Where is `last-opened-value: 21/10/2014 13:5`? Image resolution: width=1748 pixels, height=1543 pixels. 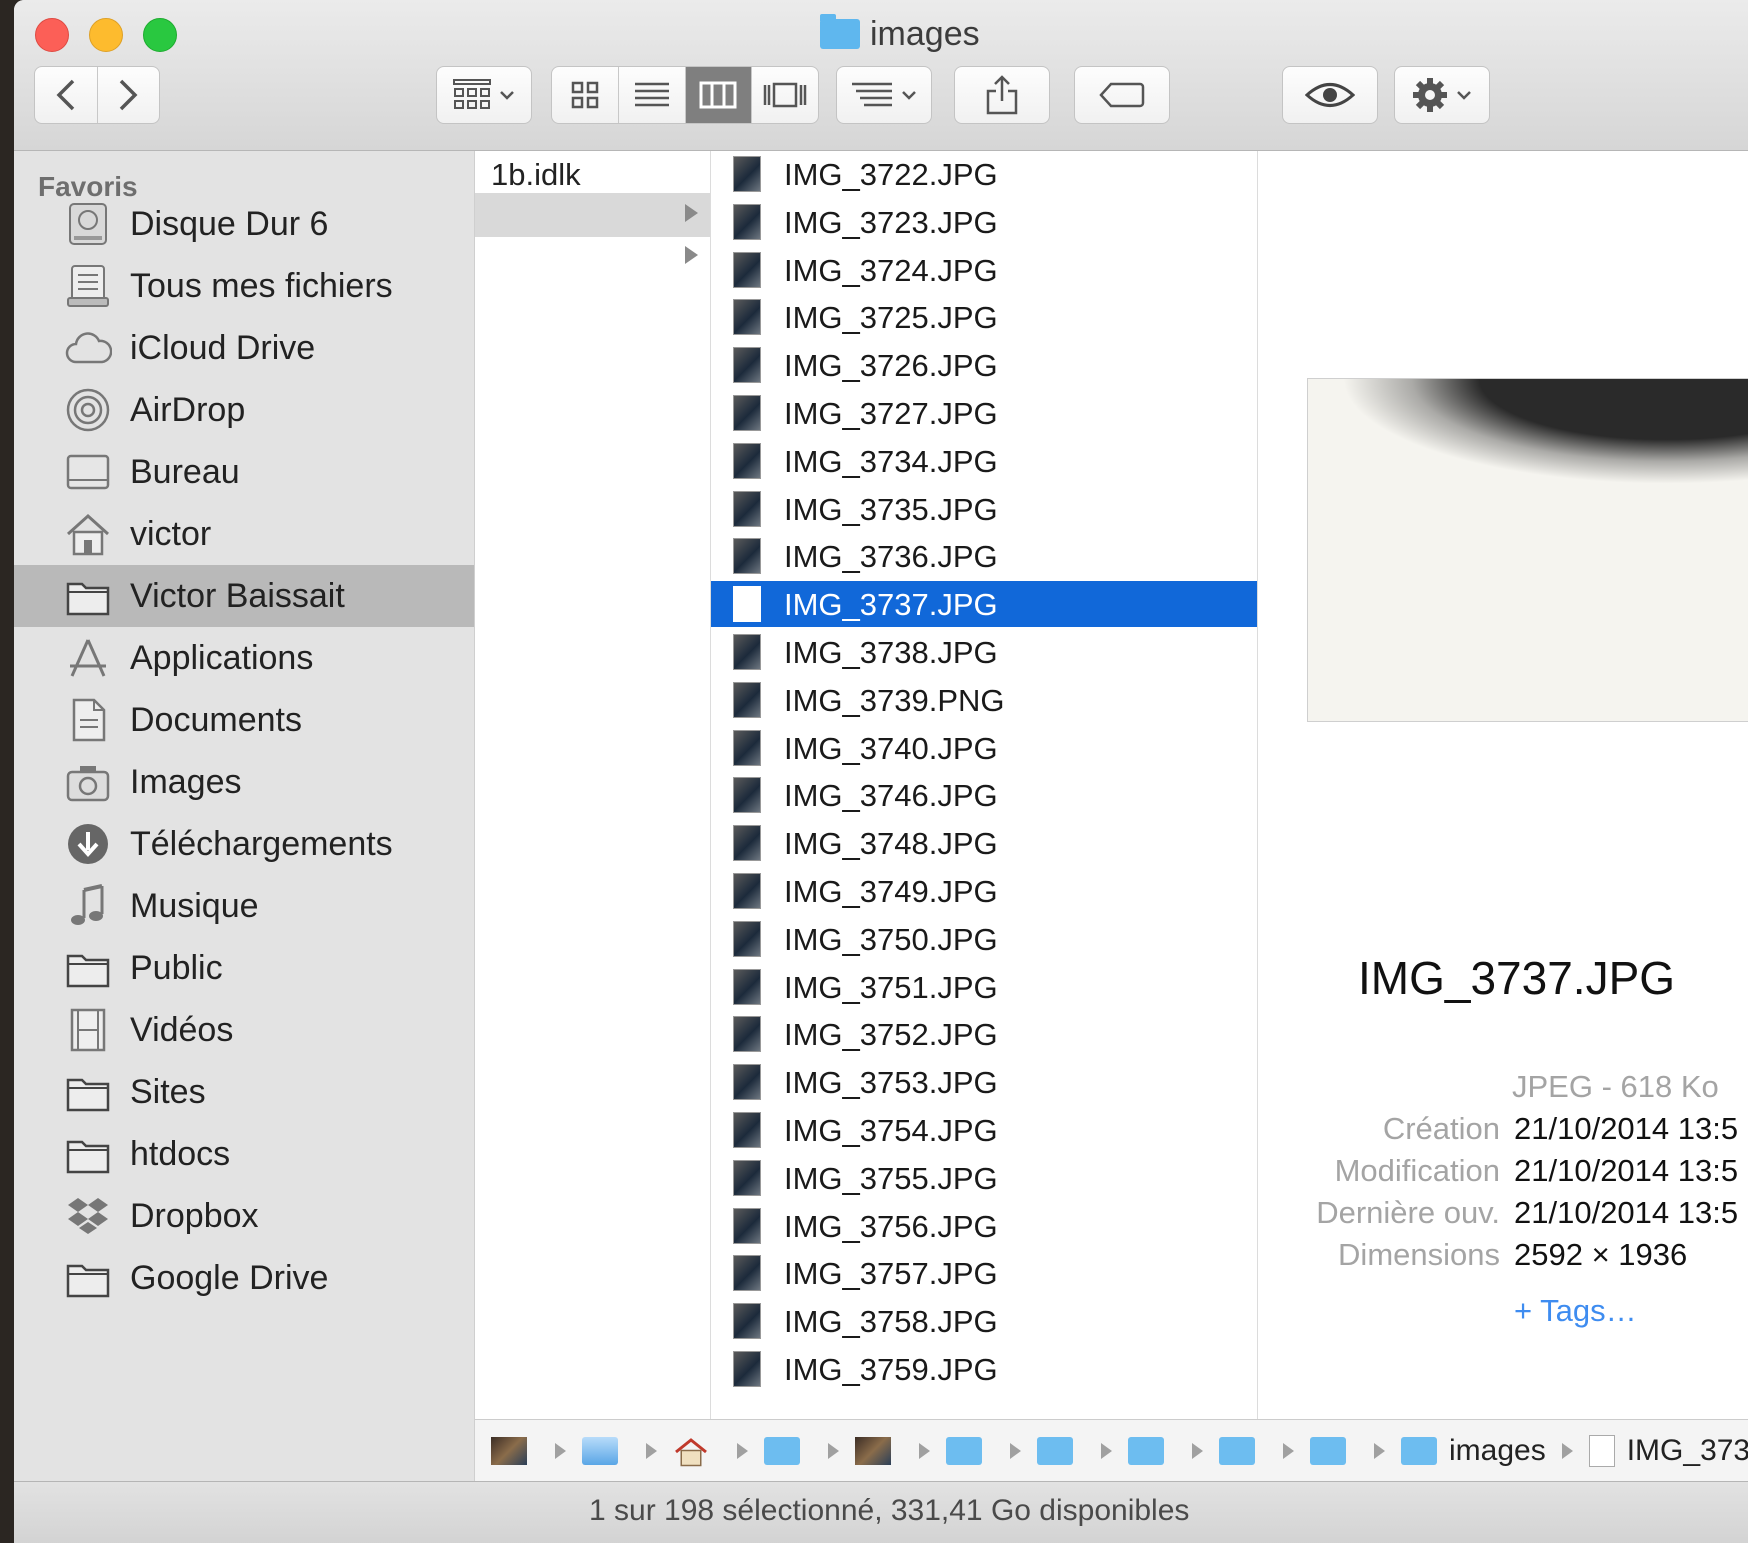
last-opened-value: 21/10/2014 13:5 is located at coordinates (1626, 1212).